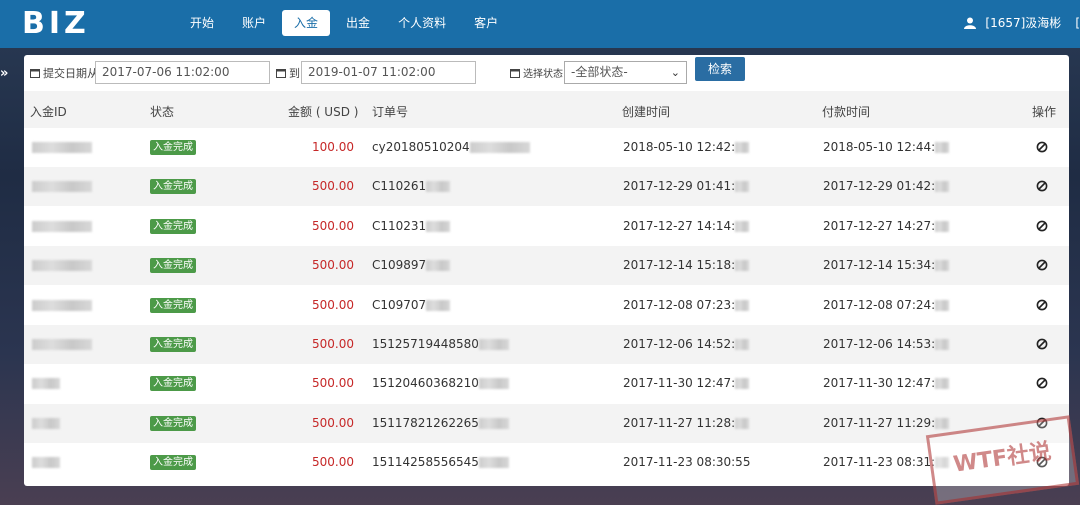  I want to click on nav-item-clients: 客户, so click(486, 23).